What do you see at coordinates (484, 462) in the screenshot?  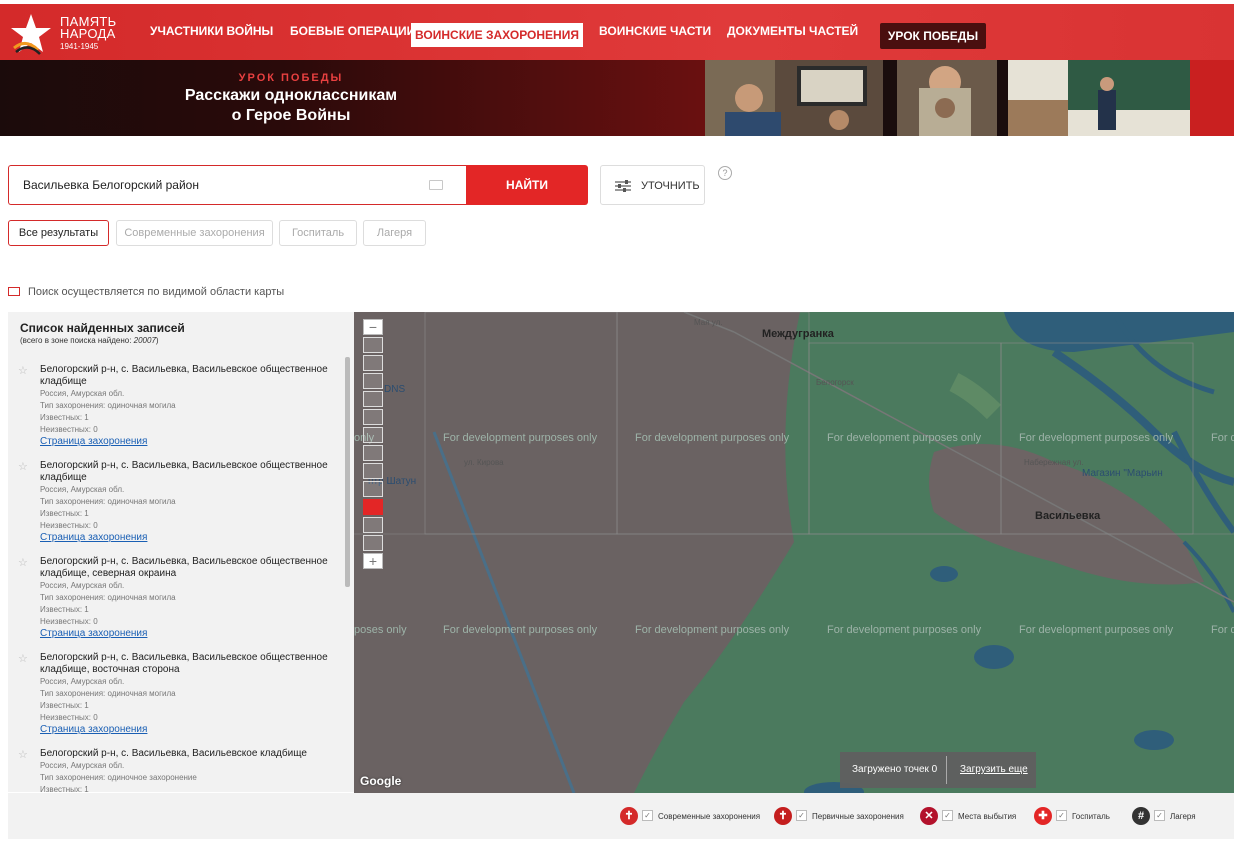 I see `road-label: ул. Кирова` at bounding box center [484, 462].